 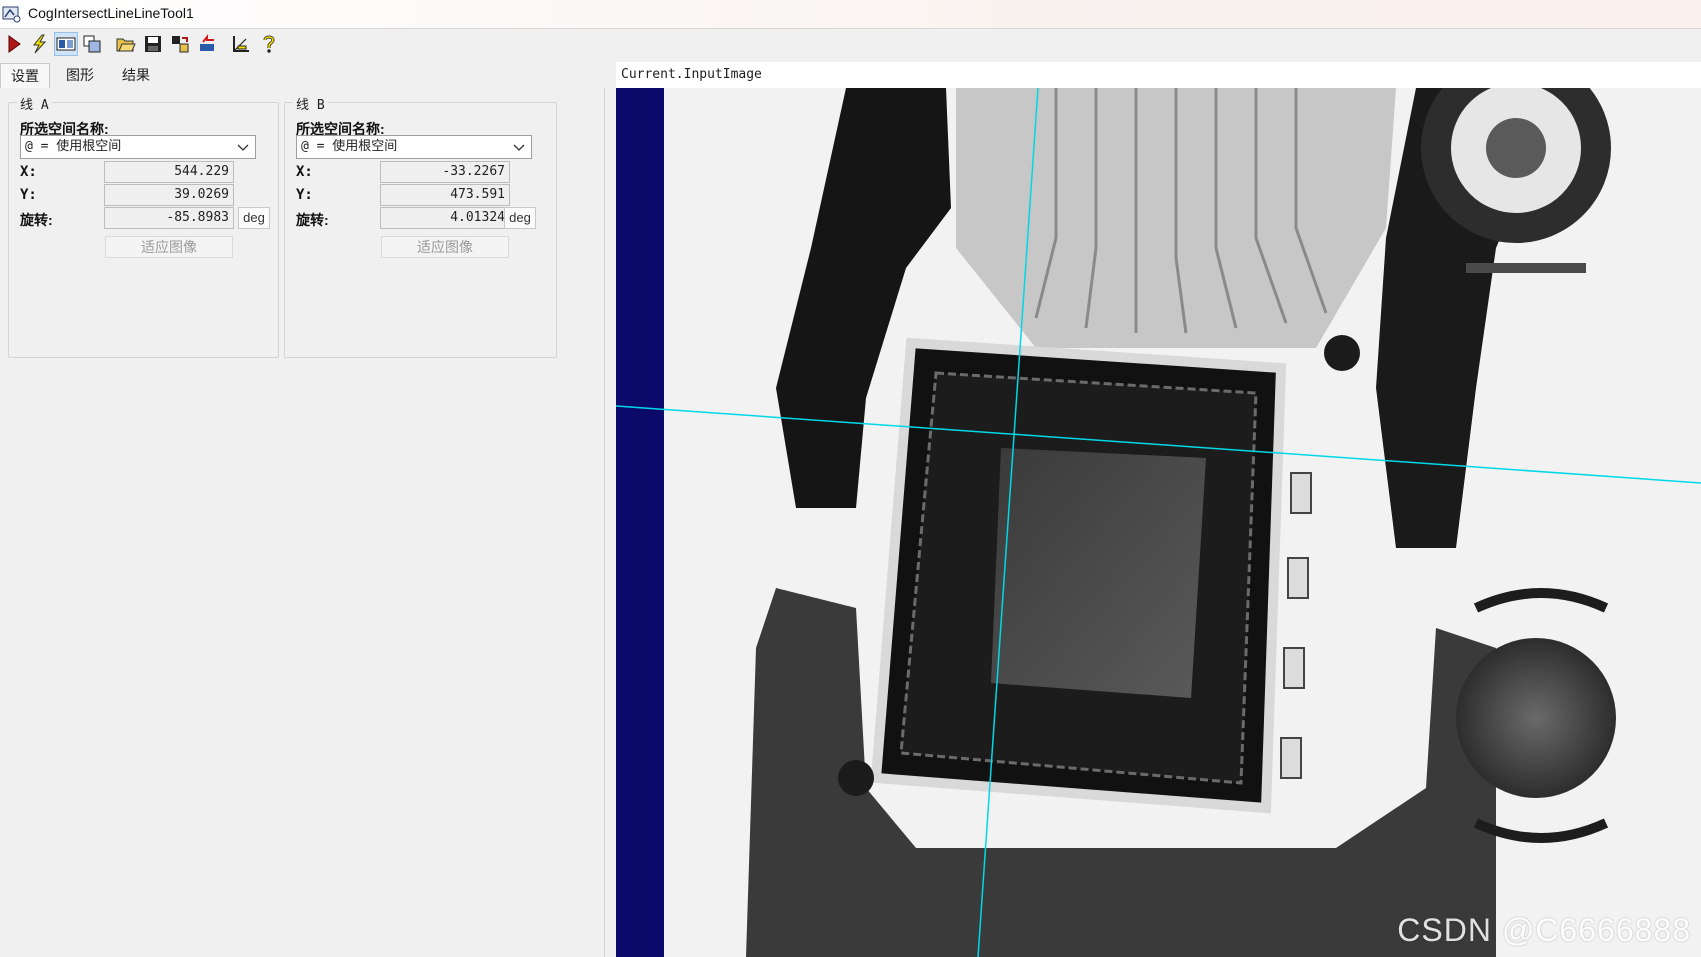 What do you see at coordinates (520, 218) in the screenshot?
I see `line-b-rotation-unit: deg` at bounding box center [520, 218].